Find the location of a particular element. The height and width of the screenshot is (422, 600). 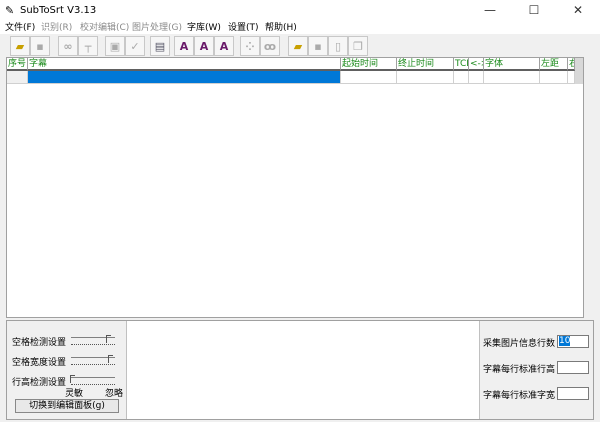

slider-label: 空格检测设置 is located at coordinates (39, 343).